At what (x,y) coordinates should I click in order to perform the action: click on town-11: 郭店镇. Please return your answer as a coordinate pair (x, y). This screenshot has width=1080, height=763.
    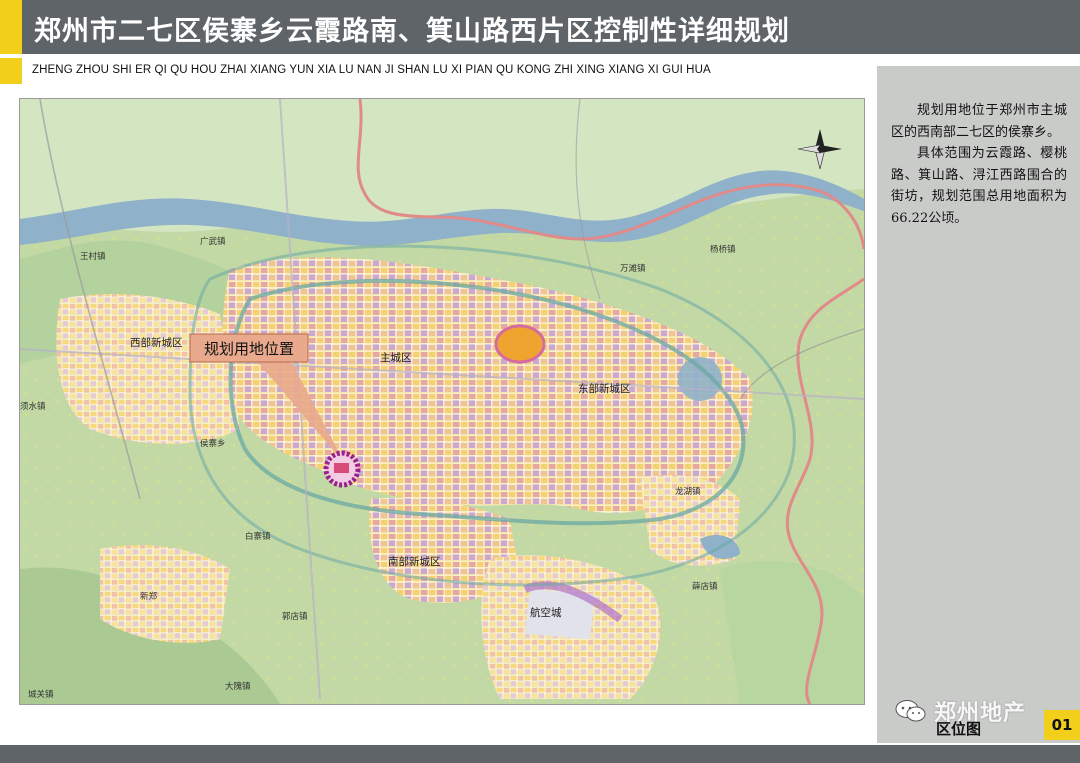
    Looking at the image, I should click on (295, 616).